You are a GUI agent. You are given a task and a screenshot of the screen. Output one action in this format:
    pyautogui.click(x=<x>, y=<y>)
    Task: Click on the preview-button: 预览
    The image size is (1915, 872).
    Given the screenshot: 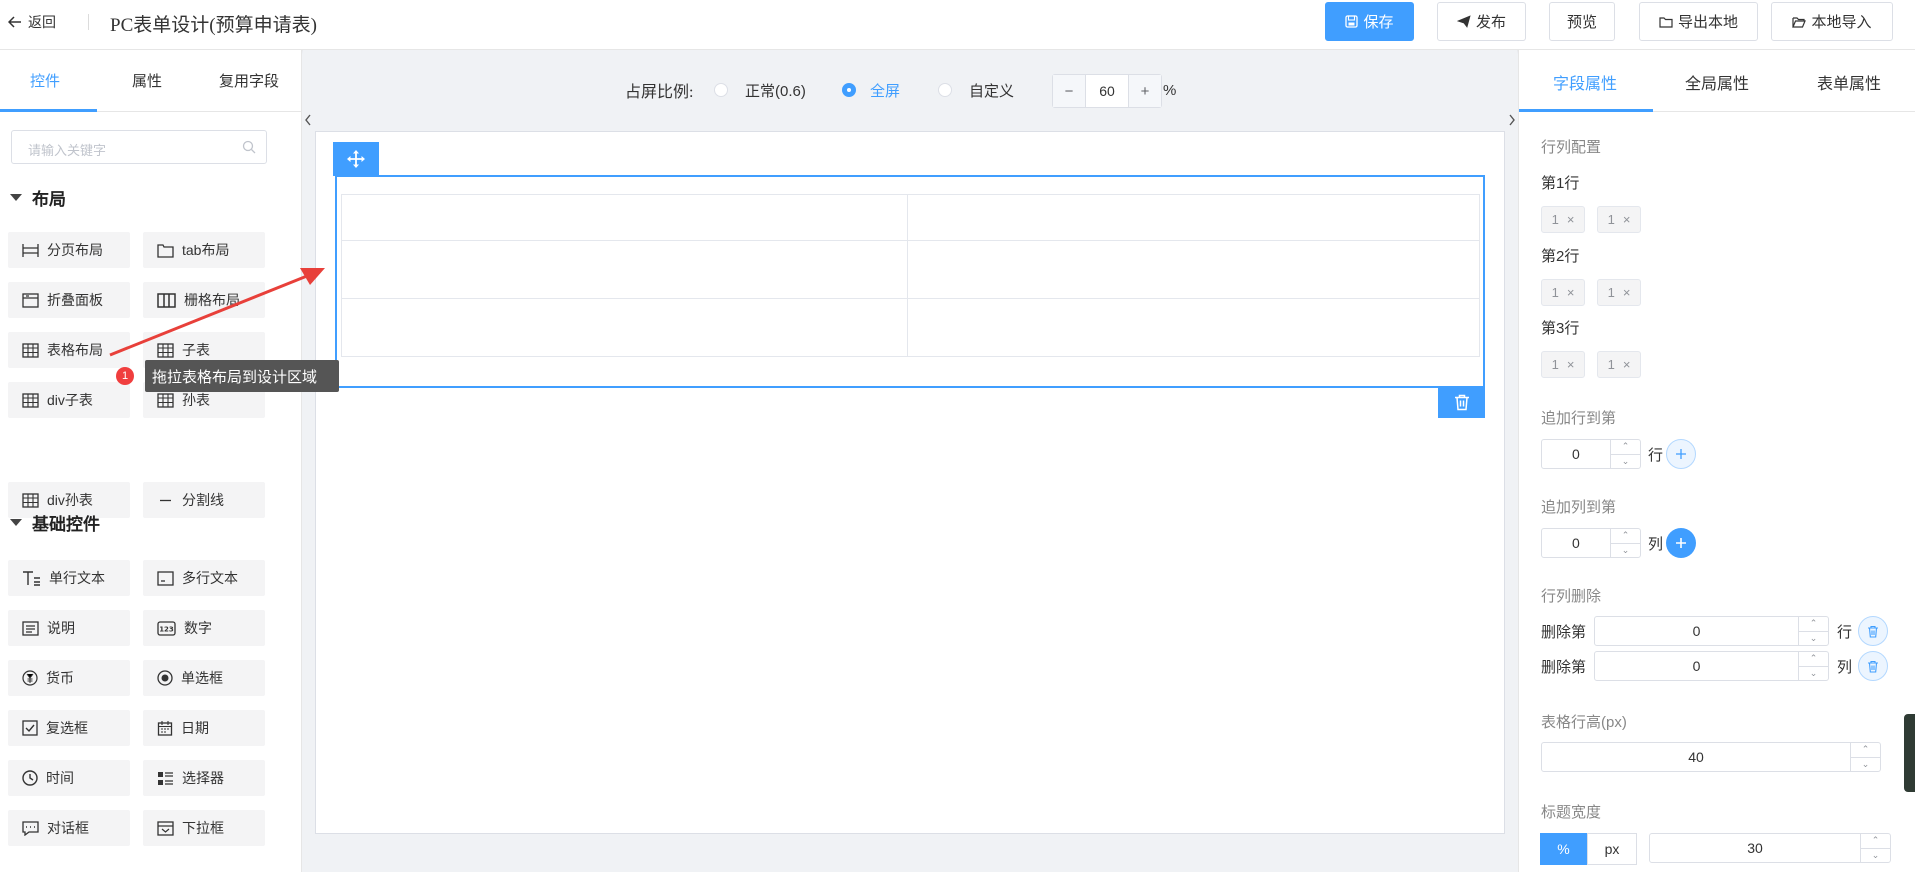 What is the action you would take?
    pyautogui.click(x=1582, y=21)
    